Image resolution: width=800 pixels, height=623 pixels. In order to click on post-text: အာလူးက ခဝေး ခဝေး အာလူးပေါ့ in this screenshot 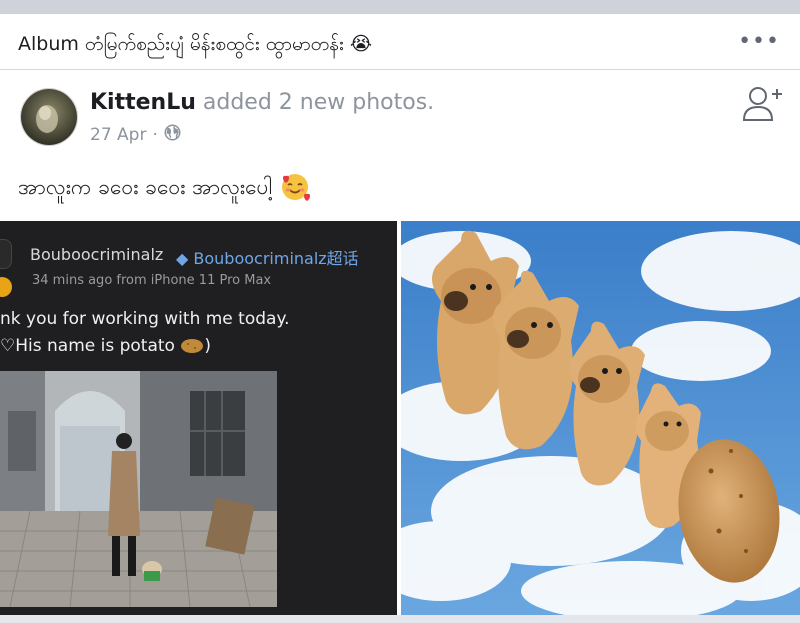, I will do `click(164, 189)`.